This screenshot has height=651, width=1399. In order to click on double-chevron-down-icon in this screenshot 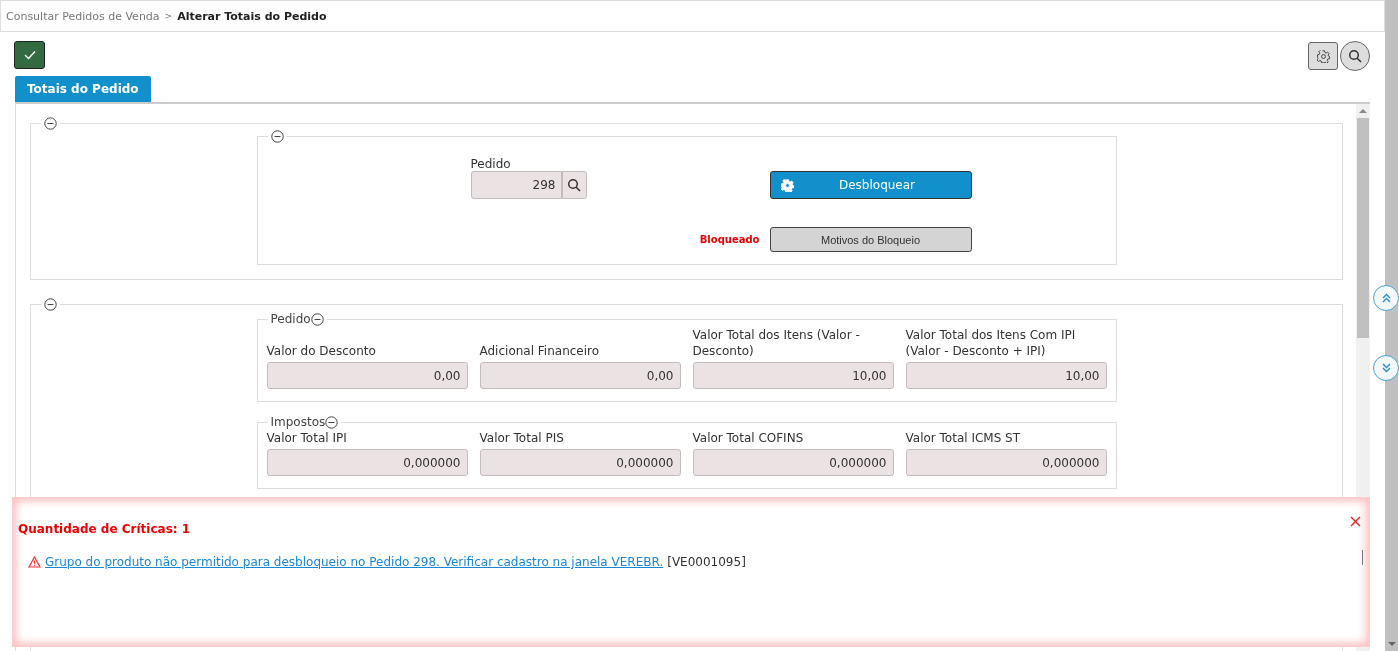, I will do `click(1386, 368)`.